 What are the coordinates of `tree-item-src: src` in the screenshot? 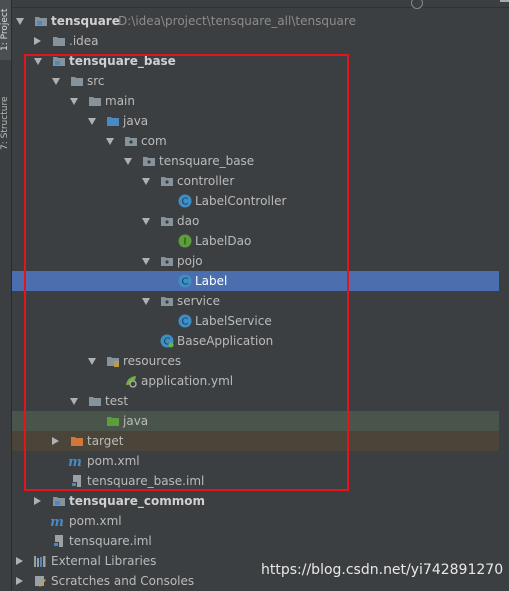 It's located at (255, 81).